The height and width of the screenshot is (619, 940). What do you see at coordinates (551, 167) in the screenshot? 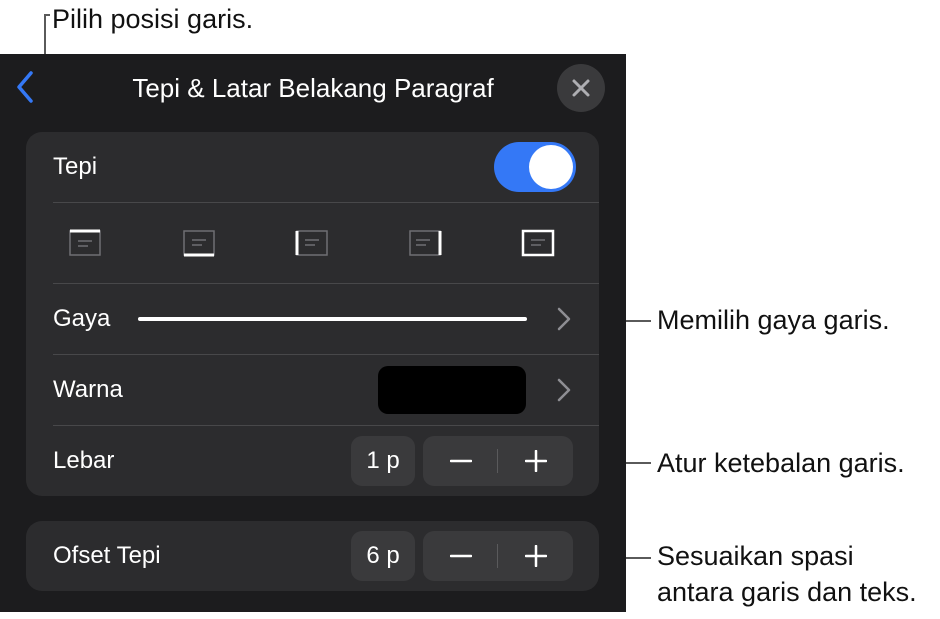
I see `toggle-knob` at bounding box center [551, 167].